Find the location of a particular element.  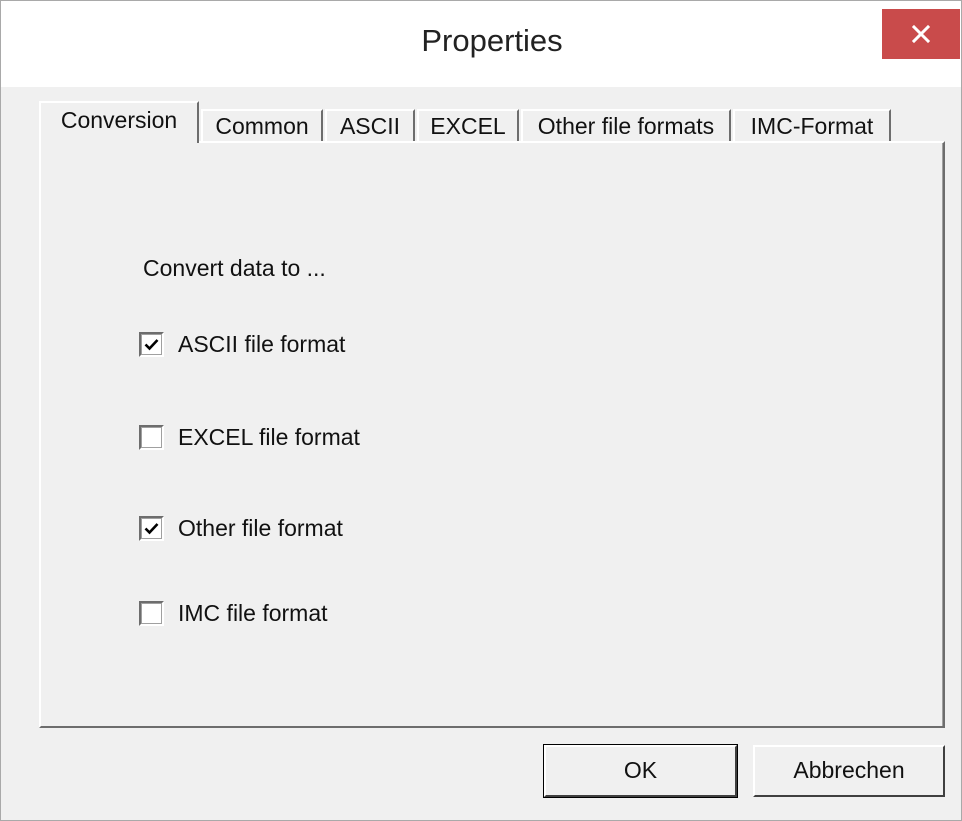

option-excel: EXCEL file format is located at coordinates (249, 437).